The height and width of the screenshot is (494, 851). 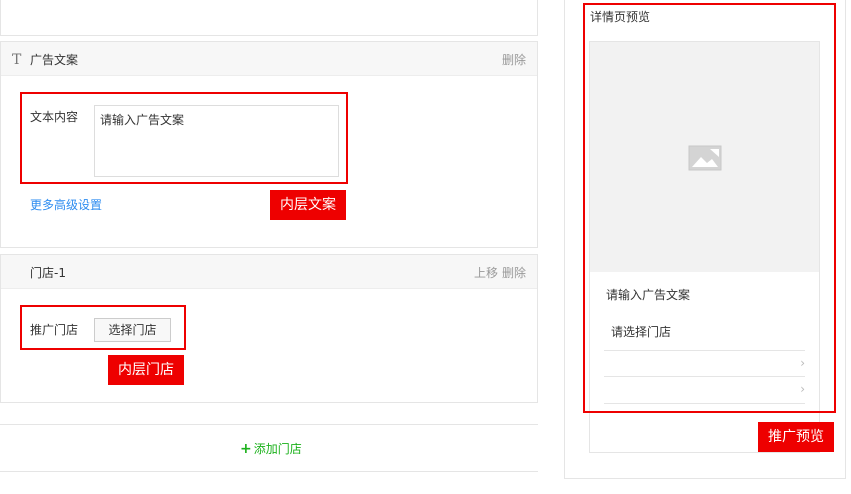 I want to click on image-placeholder-icon, so click(x=705, y=158).